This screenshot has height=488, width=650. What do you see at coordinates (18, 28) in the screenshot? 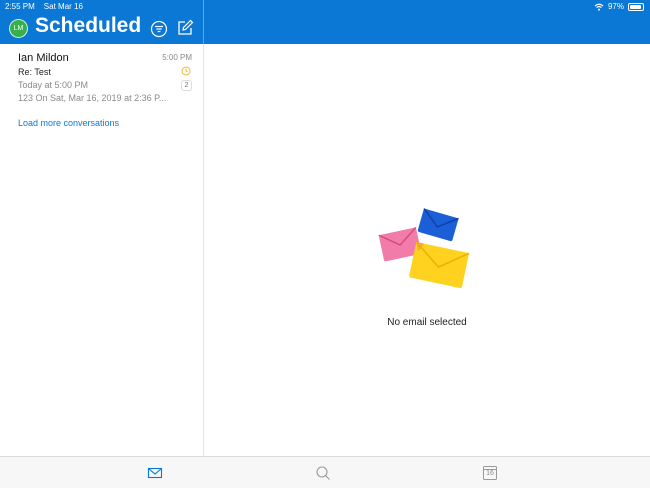
I see `avatar: LM` at bounding box center [18, 28].